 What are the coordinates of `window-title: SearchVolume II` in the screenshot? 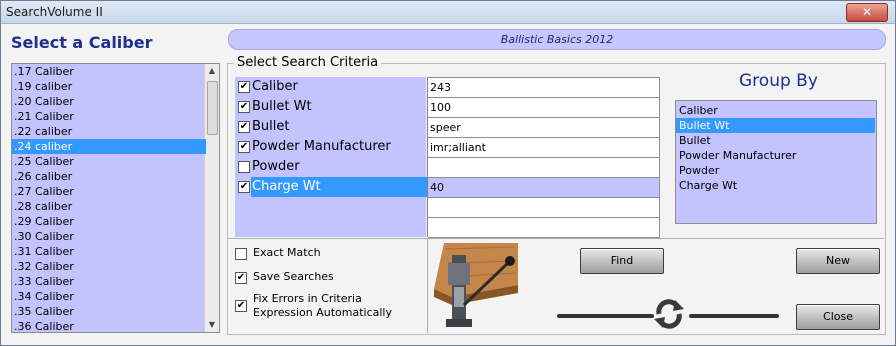 It's located at (54, 12).